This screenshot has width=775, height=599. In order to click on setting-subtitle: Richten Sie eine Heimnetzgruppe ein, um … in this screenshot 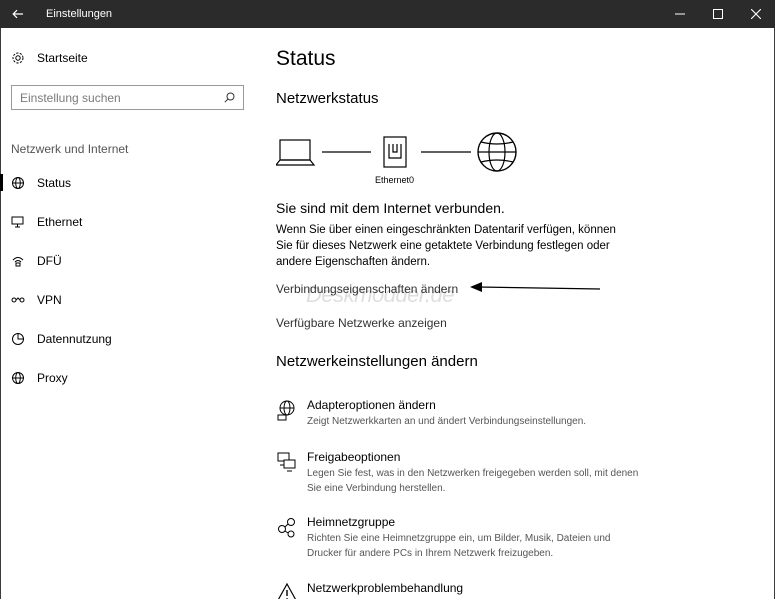, I will do `click(459, 546)`.